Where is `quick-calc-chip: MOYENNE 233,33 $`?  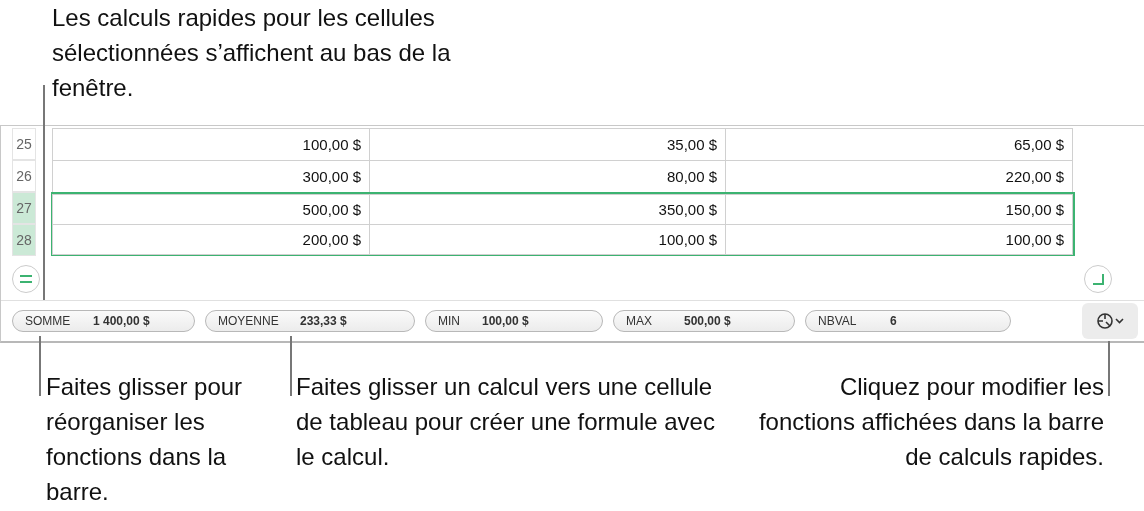
quick-calc-chip: MOYENNE 233,33 $ is located at coordinates (310, 321).